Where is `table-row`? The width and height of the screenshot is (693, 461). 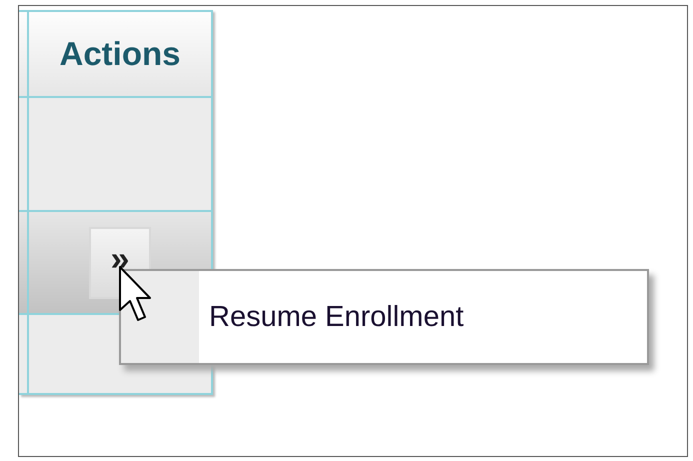
table-row is located at coordinates (115, 153).